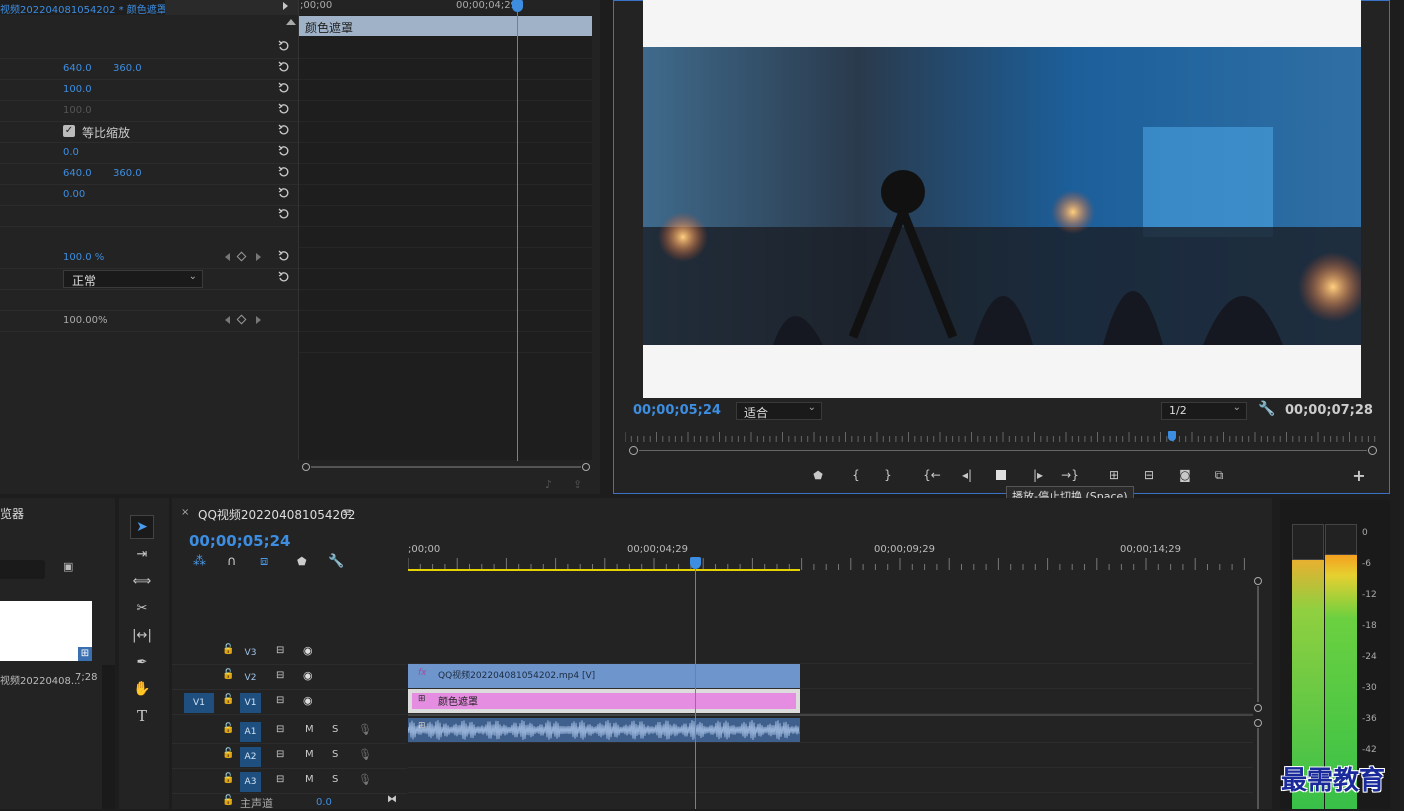 The width and height of the screenshot is (1404, 811). I want to click on param-value: 0.00, so click(74, 194).